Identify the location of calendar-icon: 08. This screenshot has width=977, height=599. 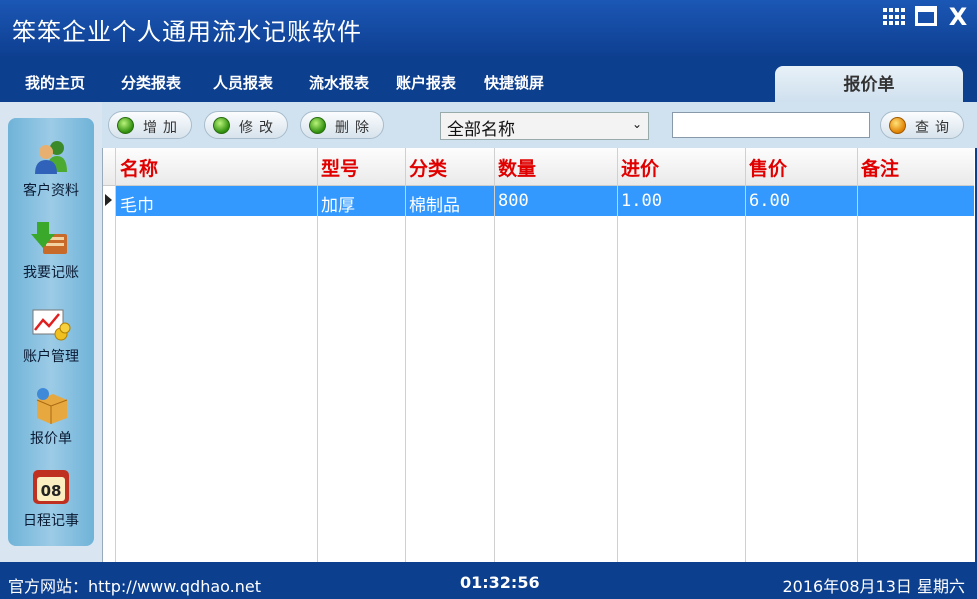
(51, 487).